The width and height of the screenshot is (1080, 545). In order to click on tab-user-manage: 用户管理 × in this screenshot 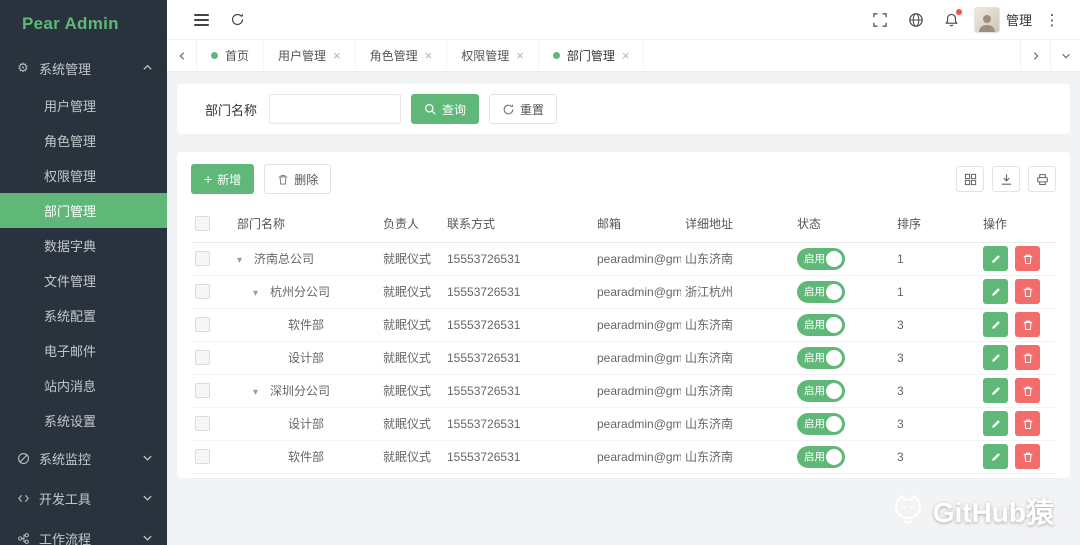, I will do `click(310, 55)`.